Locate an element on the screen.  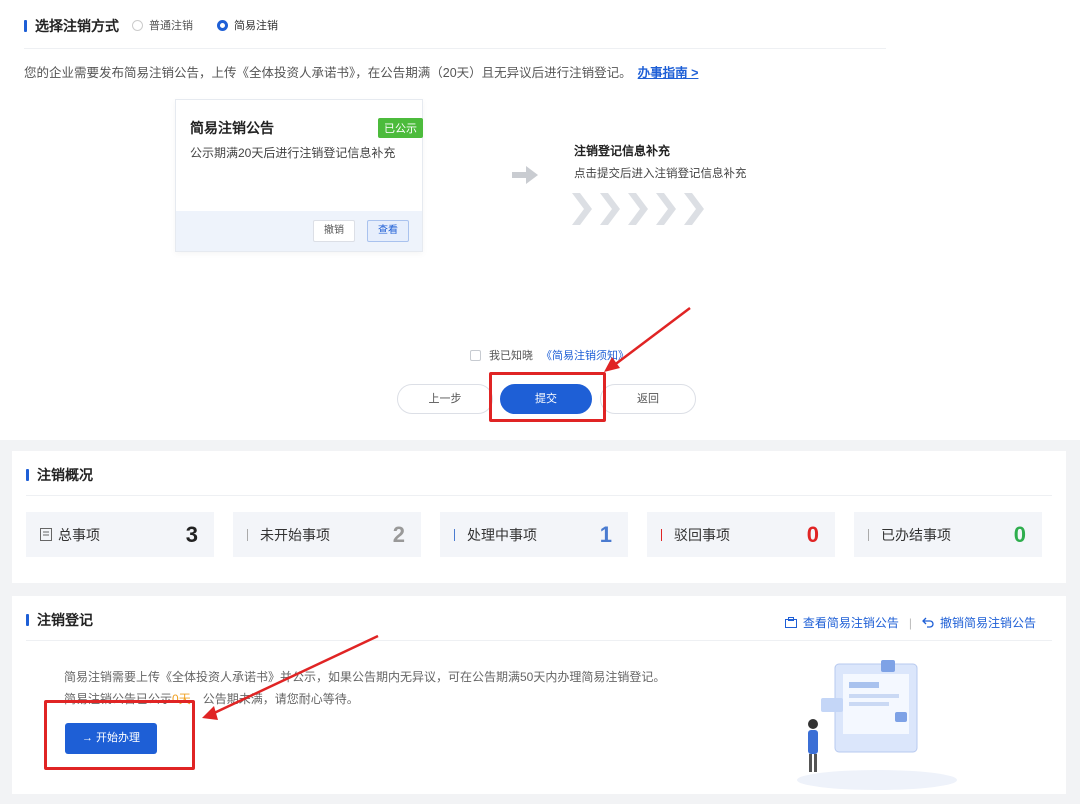
stat-processing: 处理中事项 1 is located at coordinates (534, 534).